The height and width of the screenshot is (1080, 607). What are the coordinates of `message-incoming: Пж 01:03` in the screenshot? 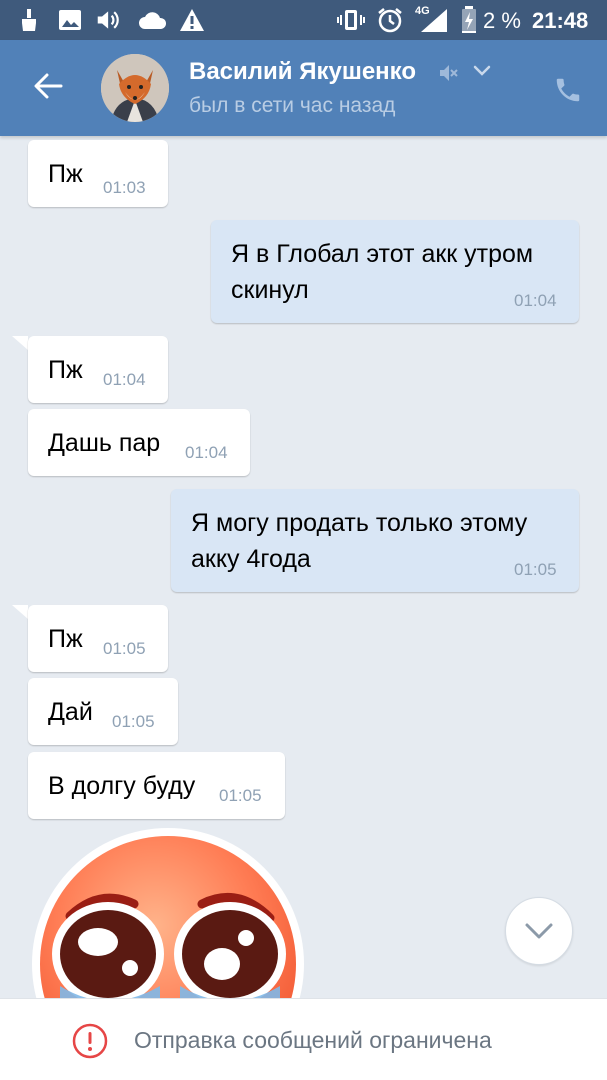 It's located at (98, 173).